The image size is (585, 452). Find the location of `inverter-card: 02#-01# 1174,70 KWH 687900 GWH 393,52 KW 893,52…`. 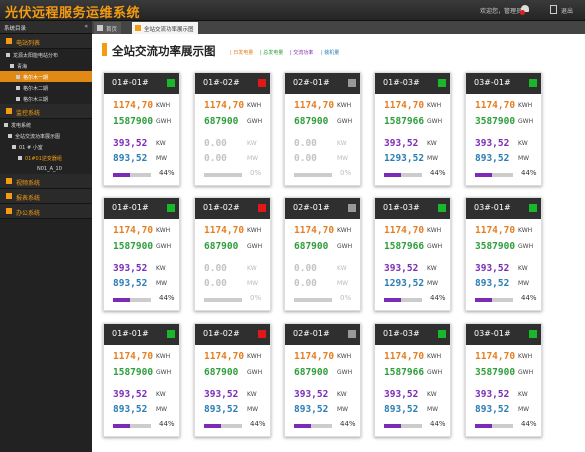

inverter-card: 02#-01# 1174,70 KWH 687900 GWH 393,52 KW 893,52… is located at coordinates (322, 380).